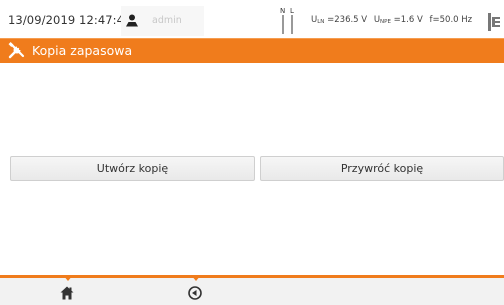 The image size is (504, 305). Describe the element at coordinates (347, 20) in the screenshot. I see `uln-value: =236.5 V` at that location.